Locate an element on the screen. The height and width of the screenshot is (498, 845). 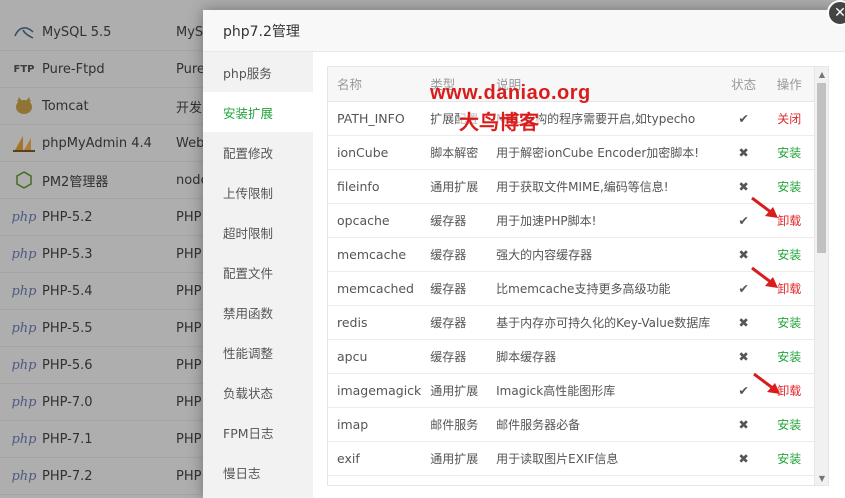
extension-name: memcache is located at coordinates (375, 254).